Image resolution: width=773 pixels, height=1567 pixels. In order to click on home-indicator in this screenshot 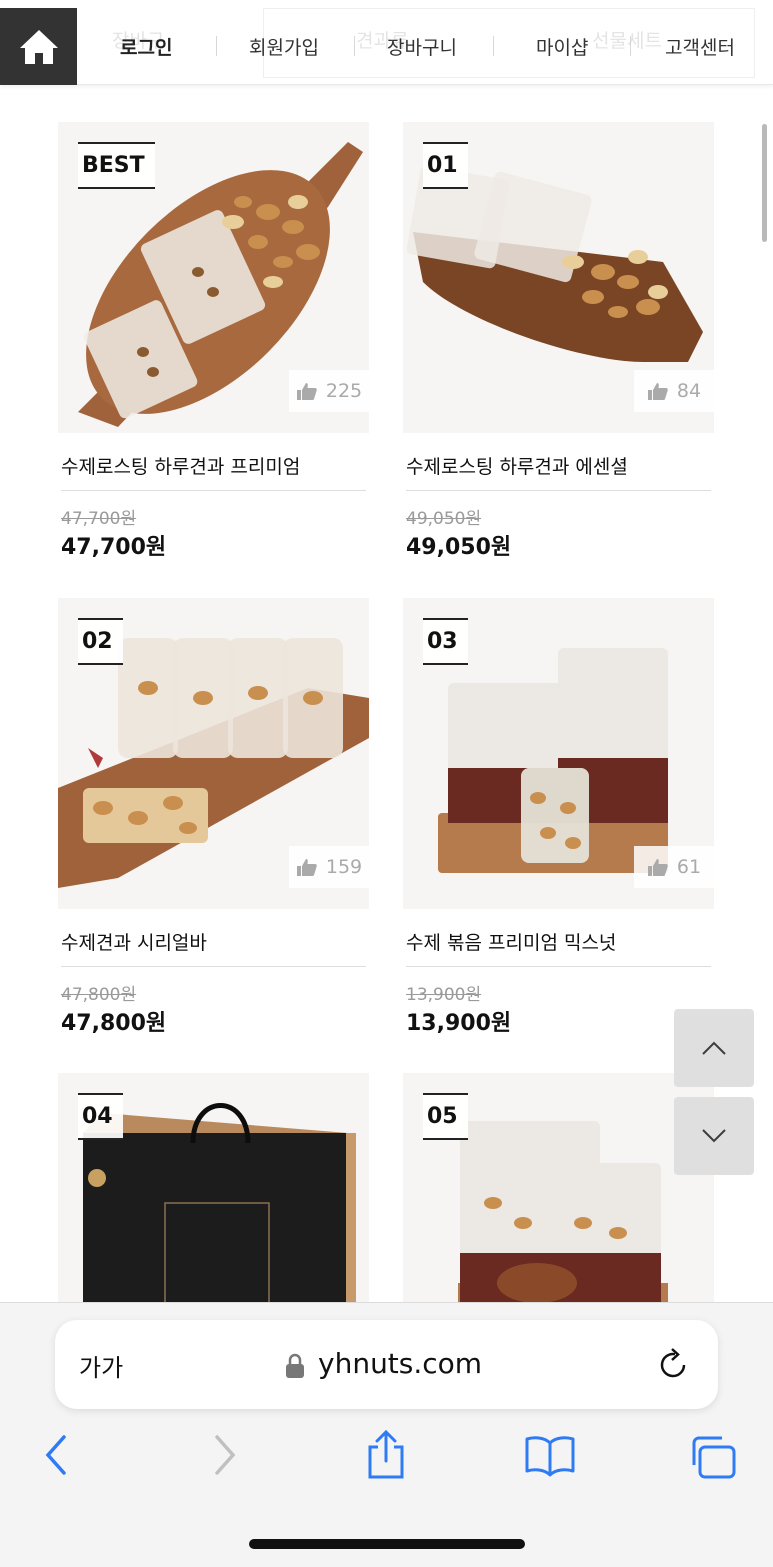, I will do `click(387, 1544)`.